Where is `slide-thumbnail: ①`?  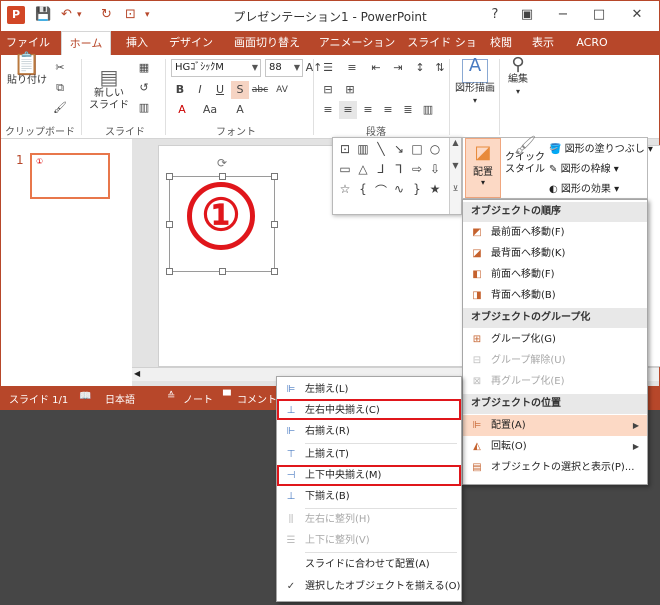
slide-thumbnail: ① is located at coordinates (70, 176).